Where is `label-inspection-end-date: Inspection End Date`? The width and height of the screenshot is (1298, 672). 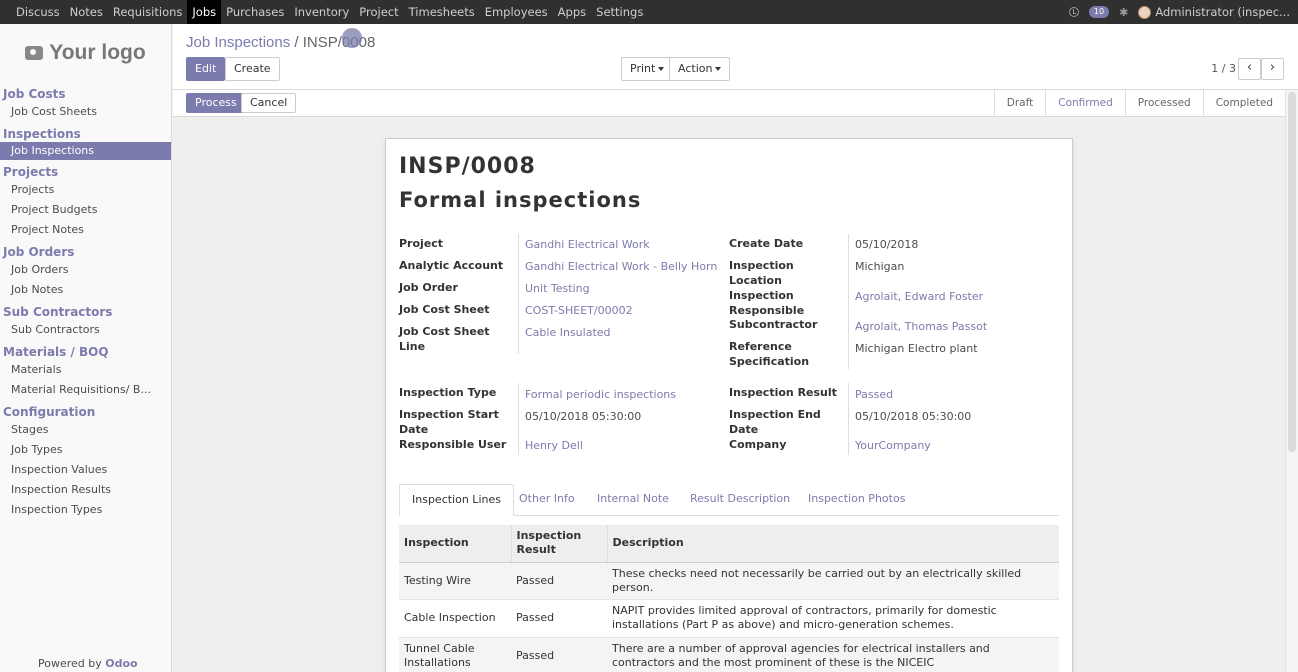 label-inspection-end-date: Inspection End Date is located at coordinates (775, 422).